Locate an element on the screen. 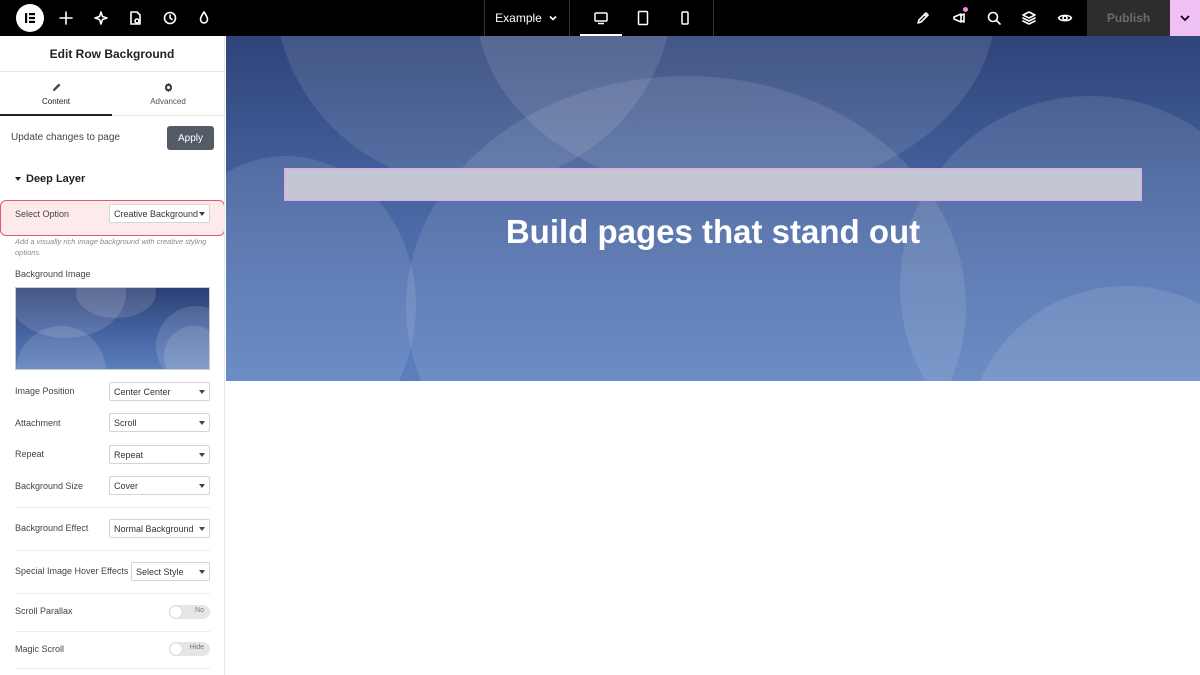  background-effect-dropdown: Normal Background is located at coordinates (159, 528).